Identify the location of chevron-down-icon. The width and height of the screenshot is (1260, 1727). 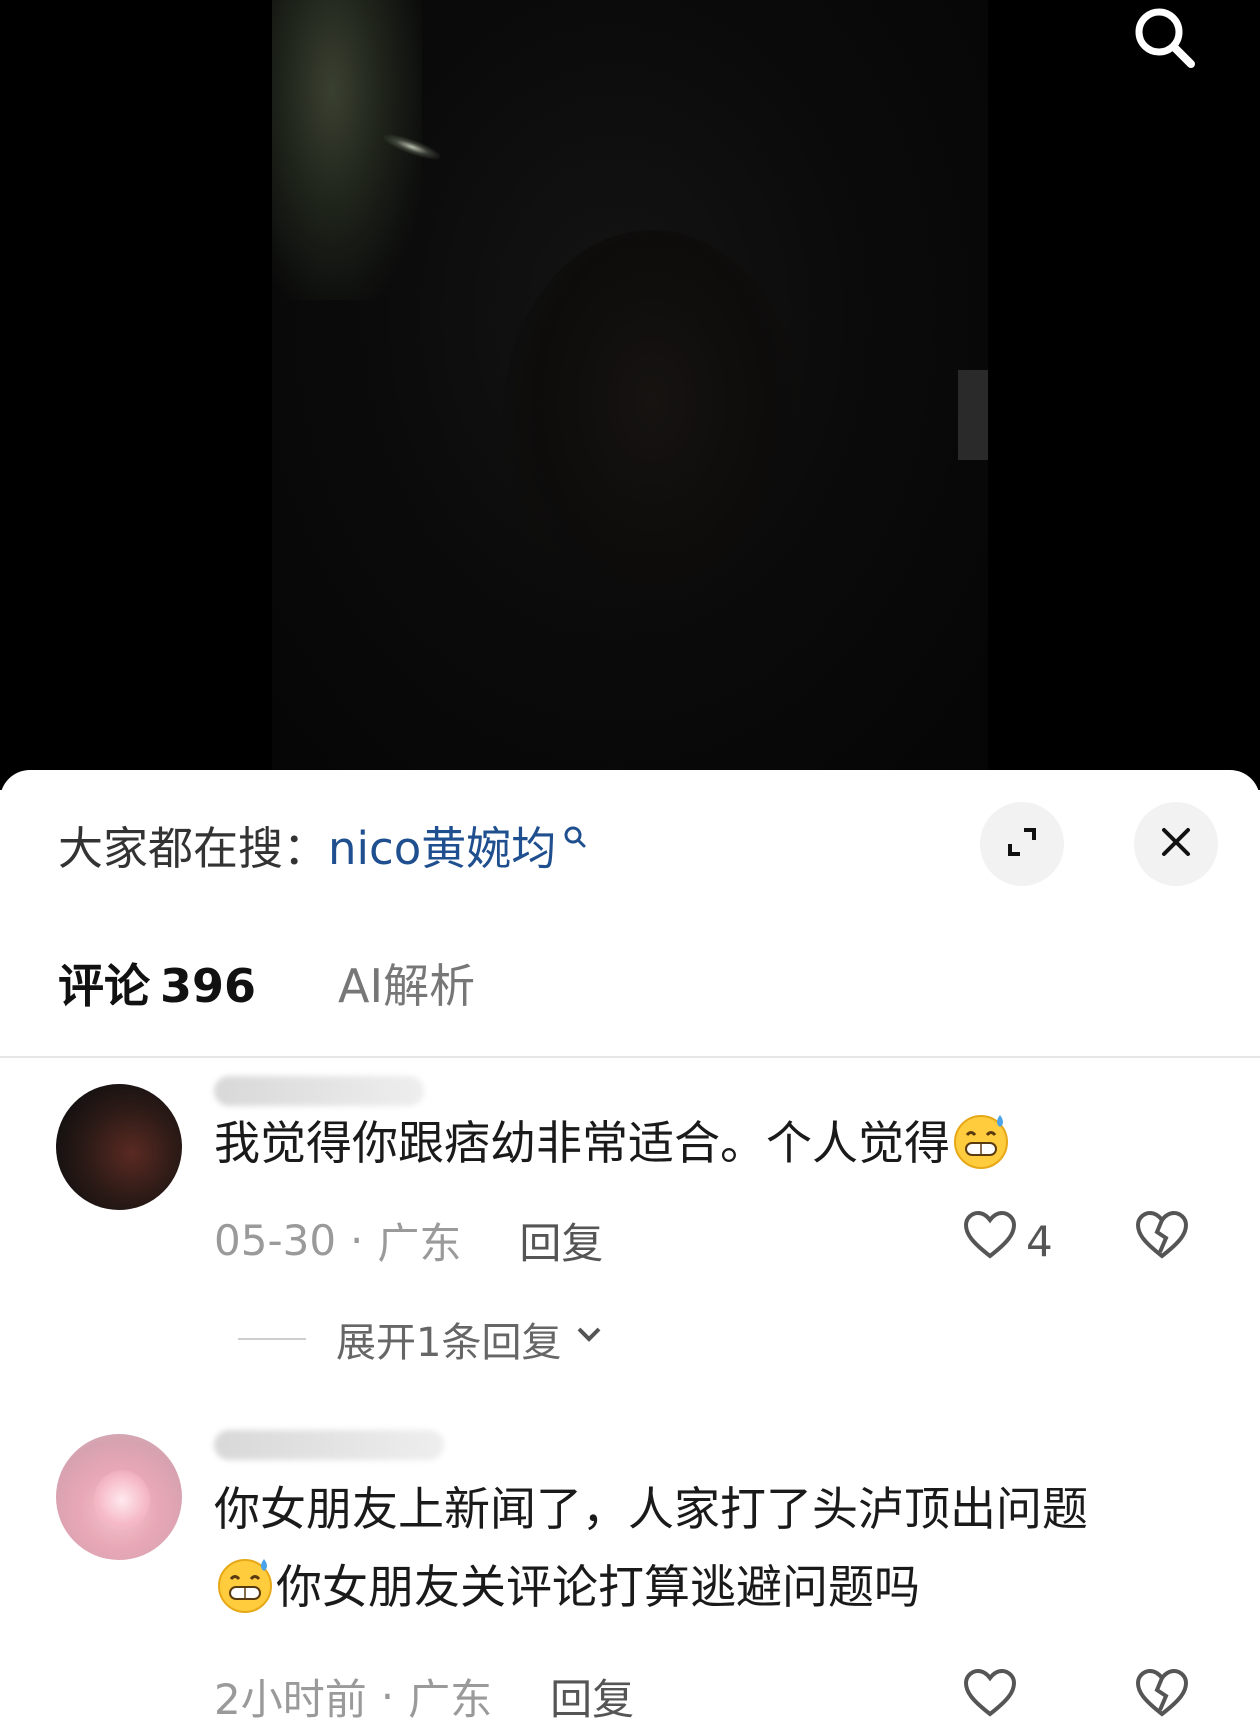
(584, 1339).